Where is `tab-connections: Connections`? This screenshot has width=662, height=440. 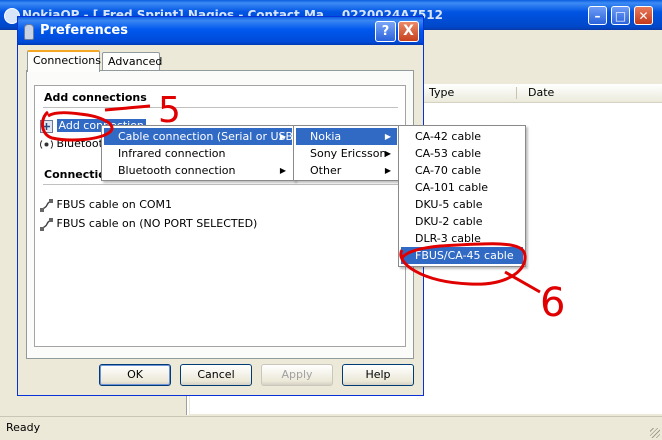
tab-connections: Connections is located at coordinates (64, 61).